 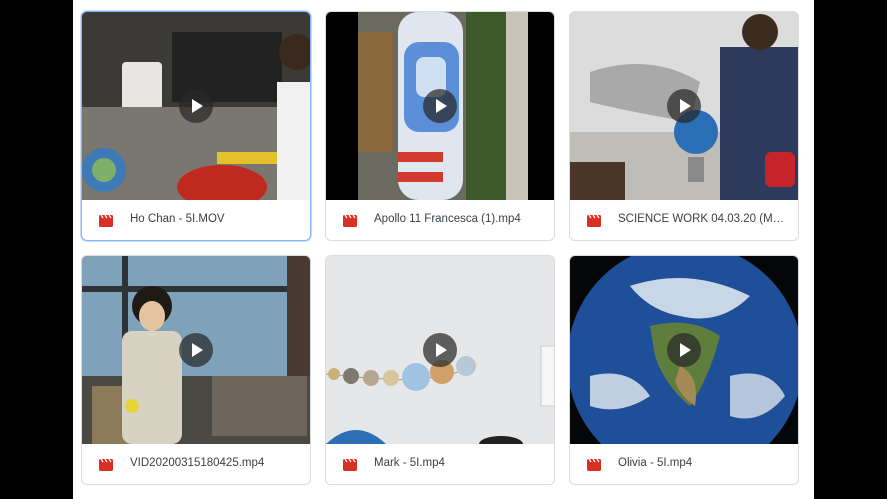 I want to click on file-card: Mark - 5I.mp4, so click(x=440, y=370).